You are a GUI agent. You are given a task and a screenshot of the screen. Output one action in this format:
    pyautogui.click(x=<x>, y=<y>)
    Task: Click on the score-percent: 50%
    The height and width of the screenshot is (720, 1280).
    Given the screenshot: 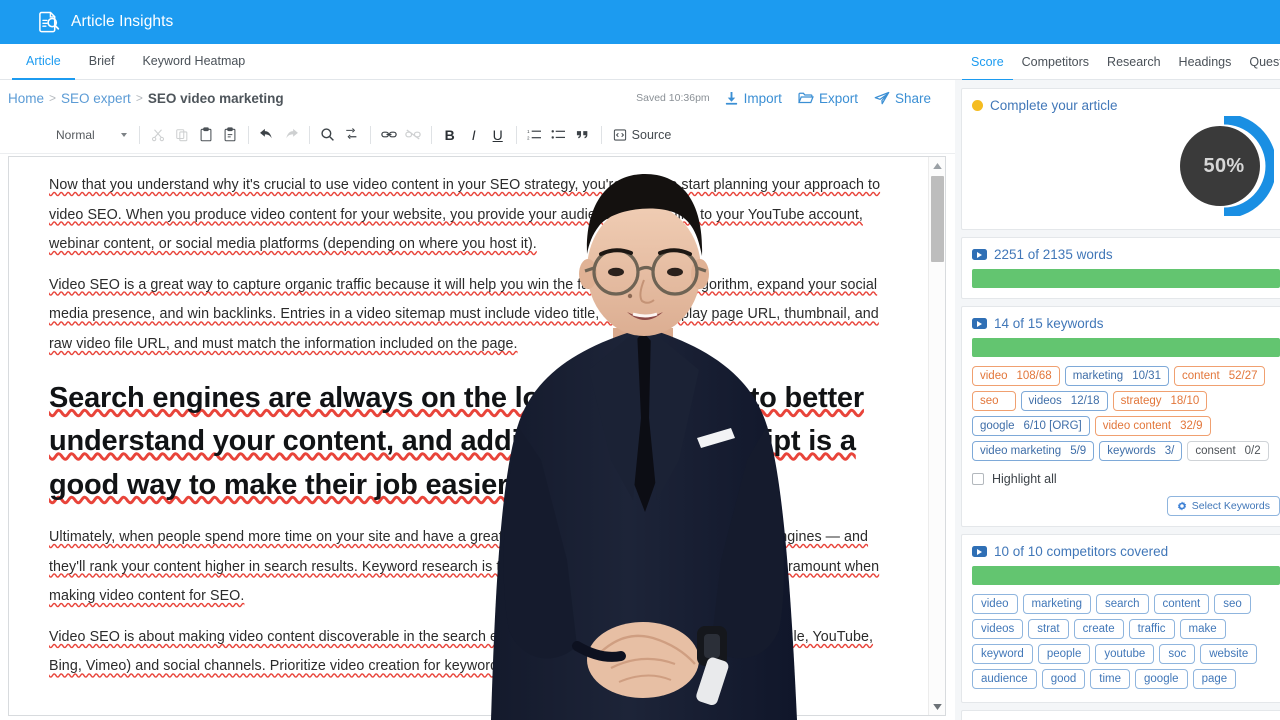 What is the action you would take?
    pyautogui.click(x=1224, y=165)
    